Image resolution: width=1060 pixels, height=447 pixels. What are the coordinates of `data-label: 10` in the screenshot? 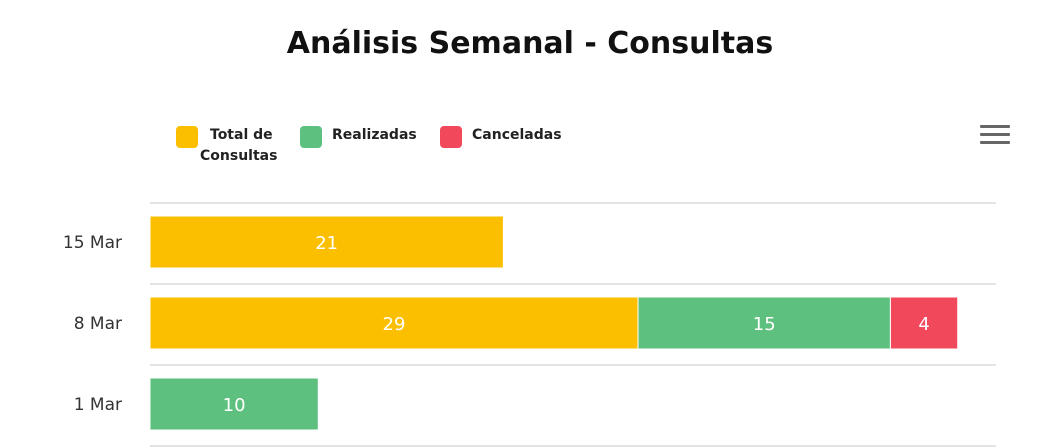 It's located at (234, 405).